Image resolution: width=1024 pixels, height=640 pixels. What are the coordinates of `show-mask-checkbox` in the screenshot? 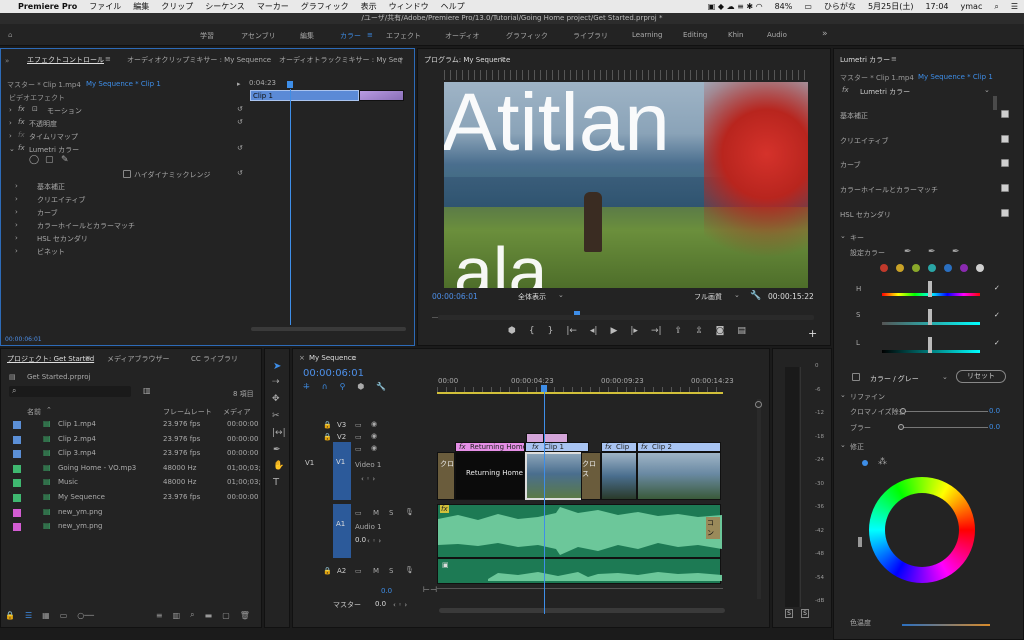 It's located at (856, 377).